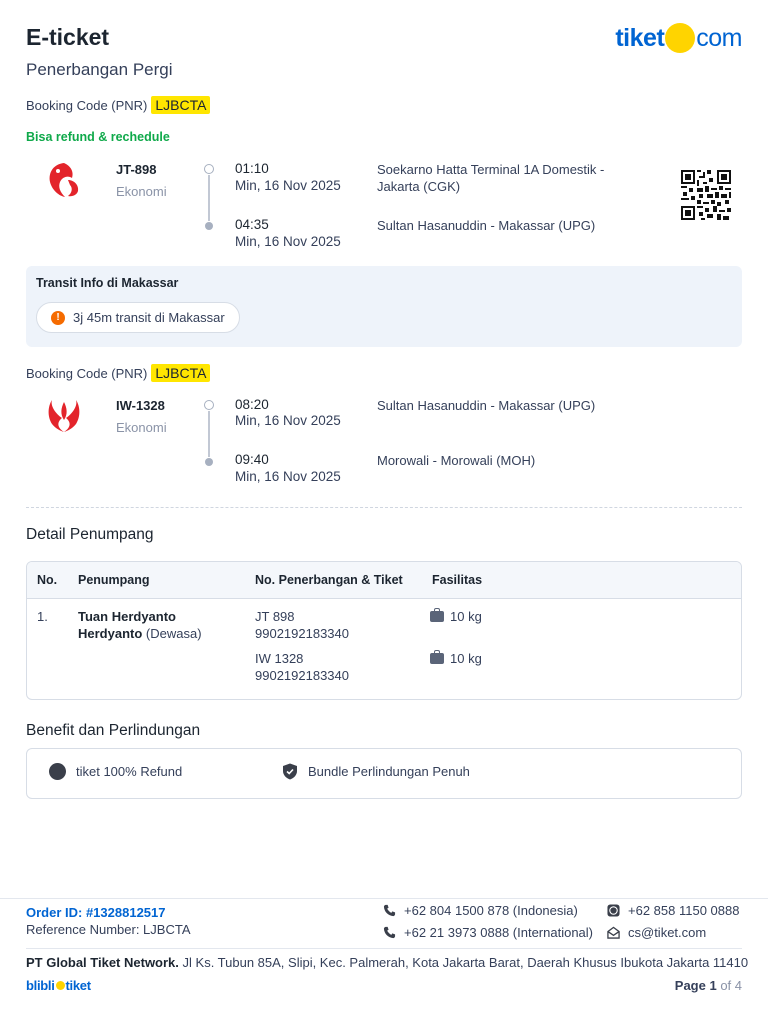  I want to click on arrival-time-2: 09:40, so click(252, 459).